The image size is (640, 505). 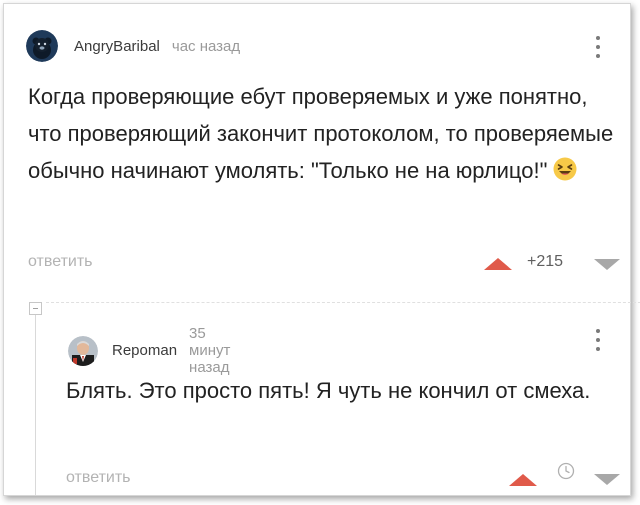 I want to click on comment-rating: +215, so click(x=545, y=261).